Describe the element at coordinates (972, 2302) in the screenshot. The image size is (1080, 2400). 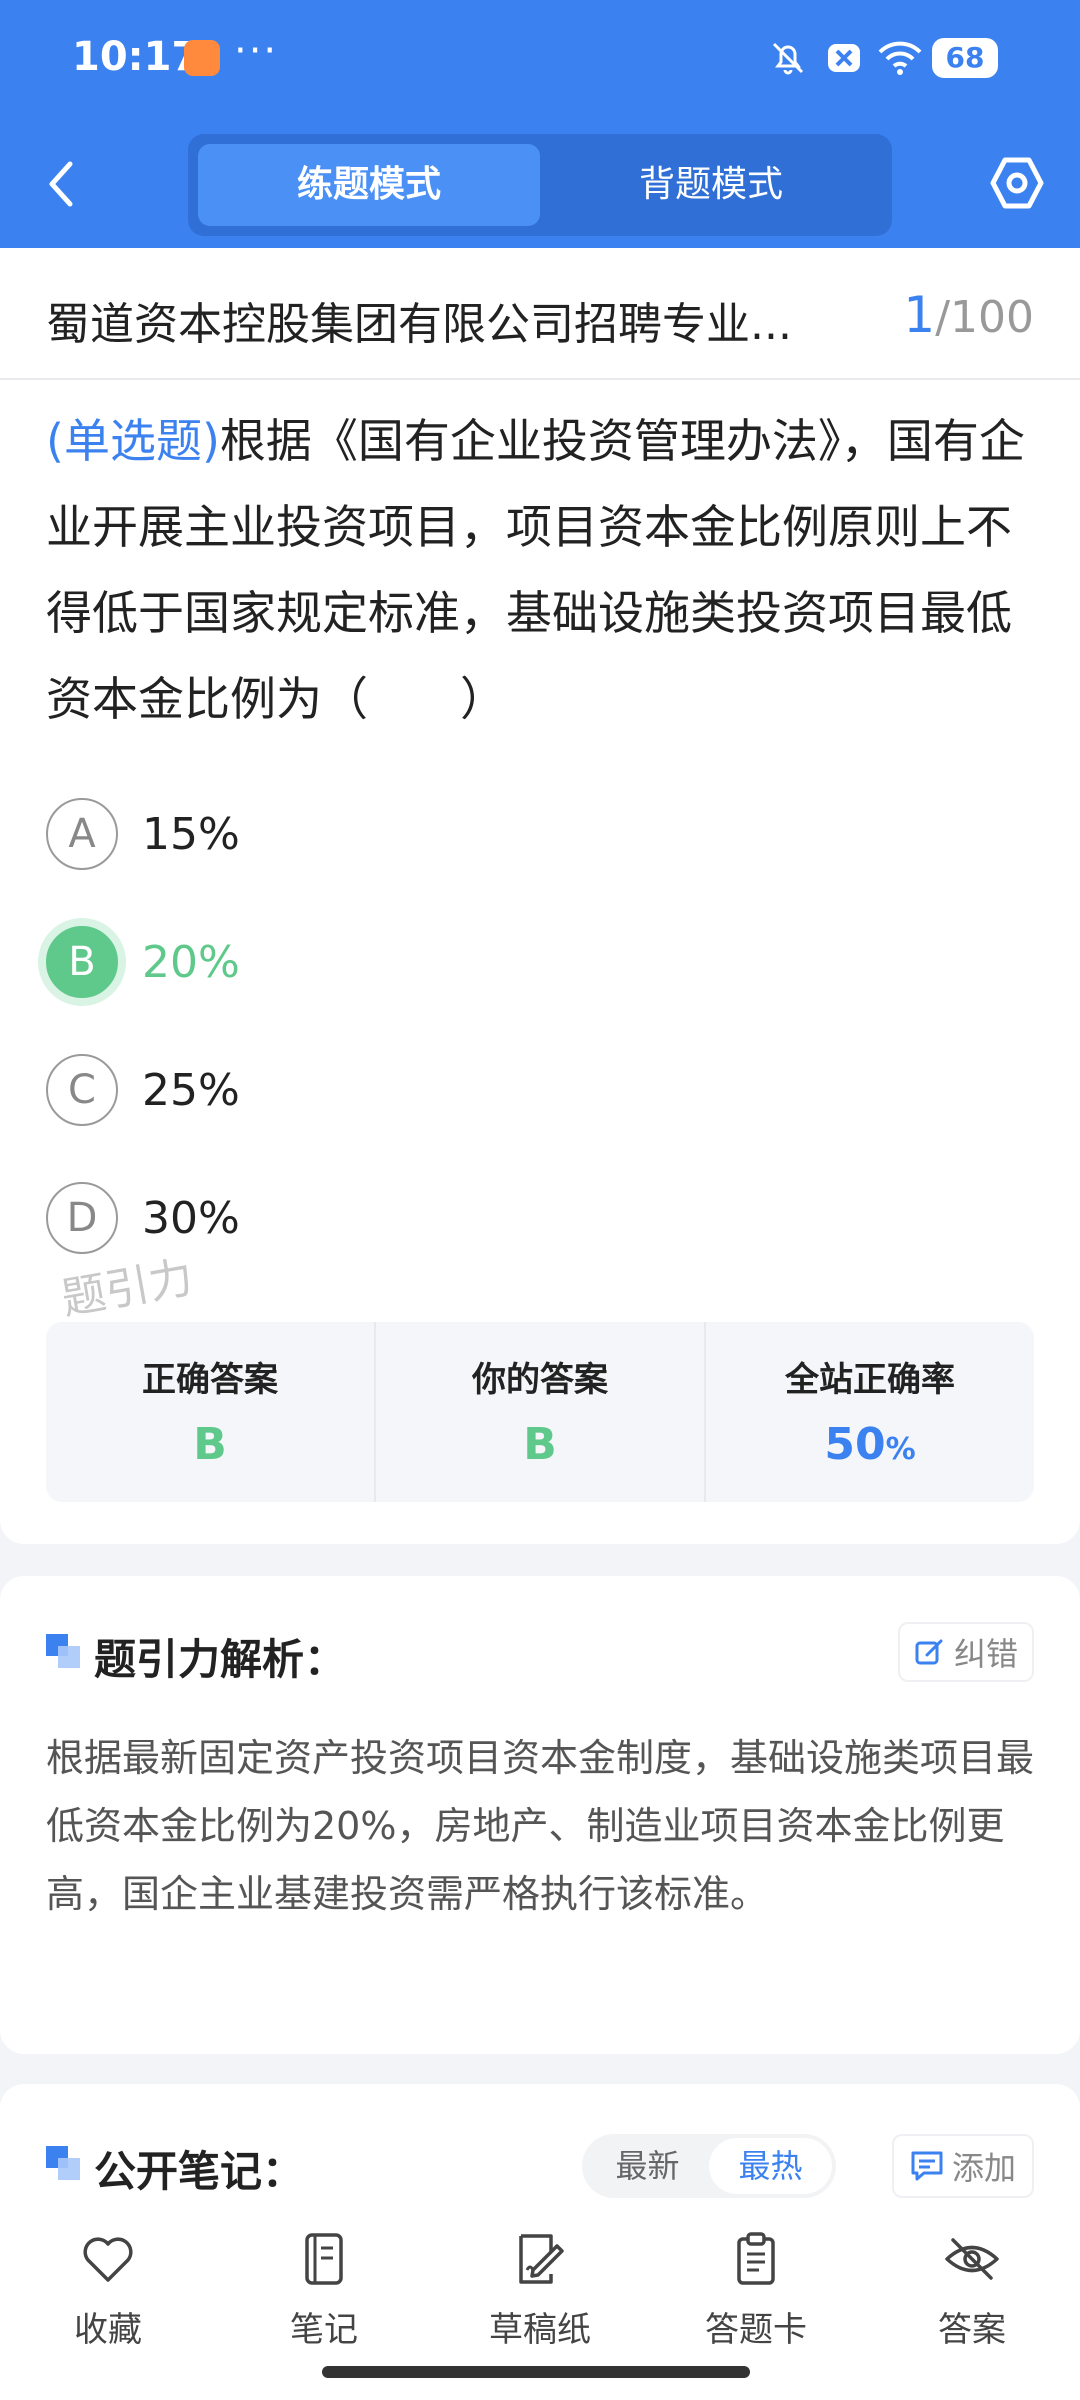
I see `tab-answer: 答案` at that location.